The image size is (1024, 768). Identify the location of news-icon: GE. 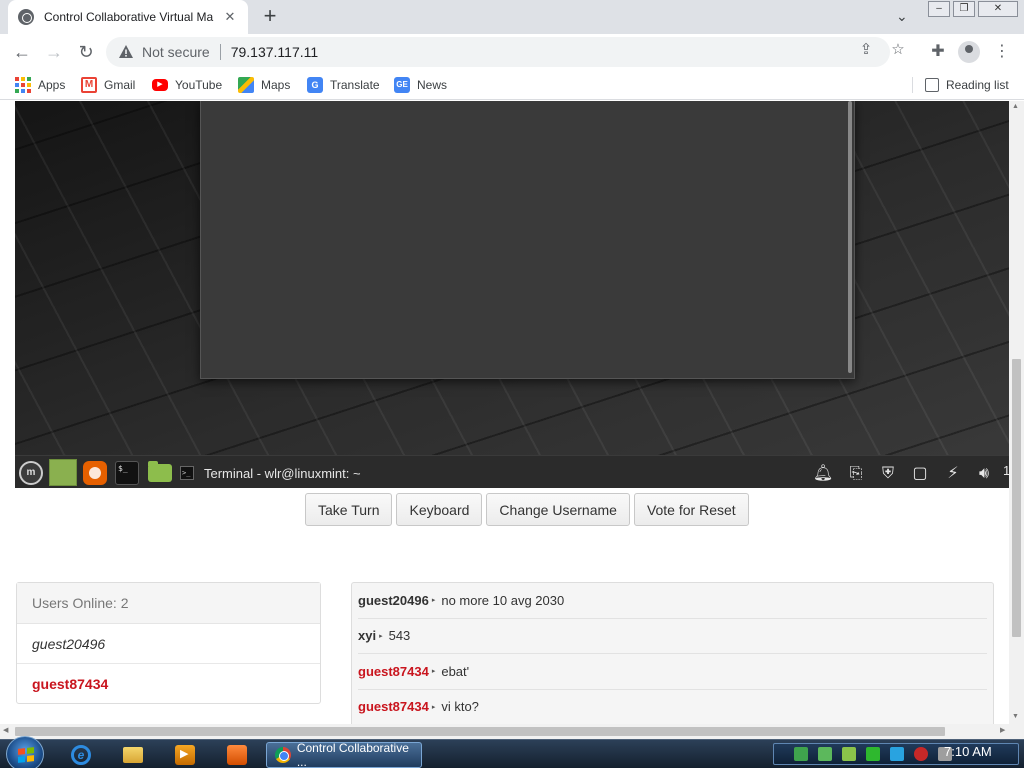
(402, 85).